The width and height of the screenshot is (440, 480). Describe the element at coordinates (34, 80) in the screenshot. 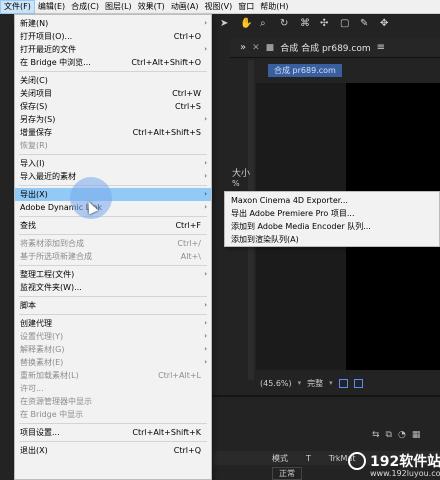

I see `menu-item-label: 关闭(C)` at that location.